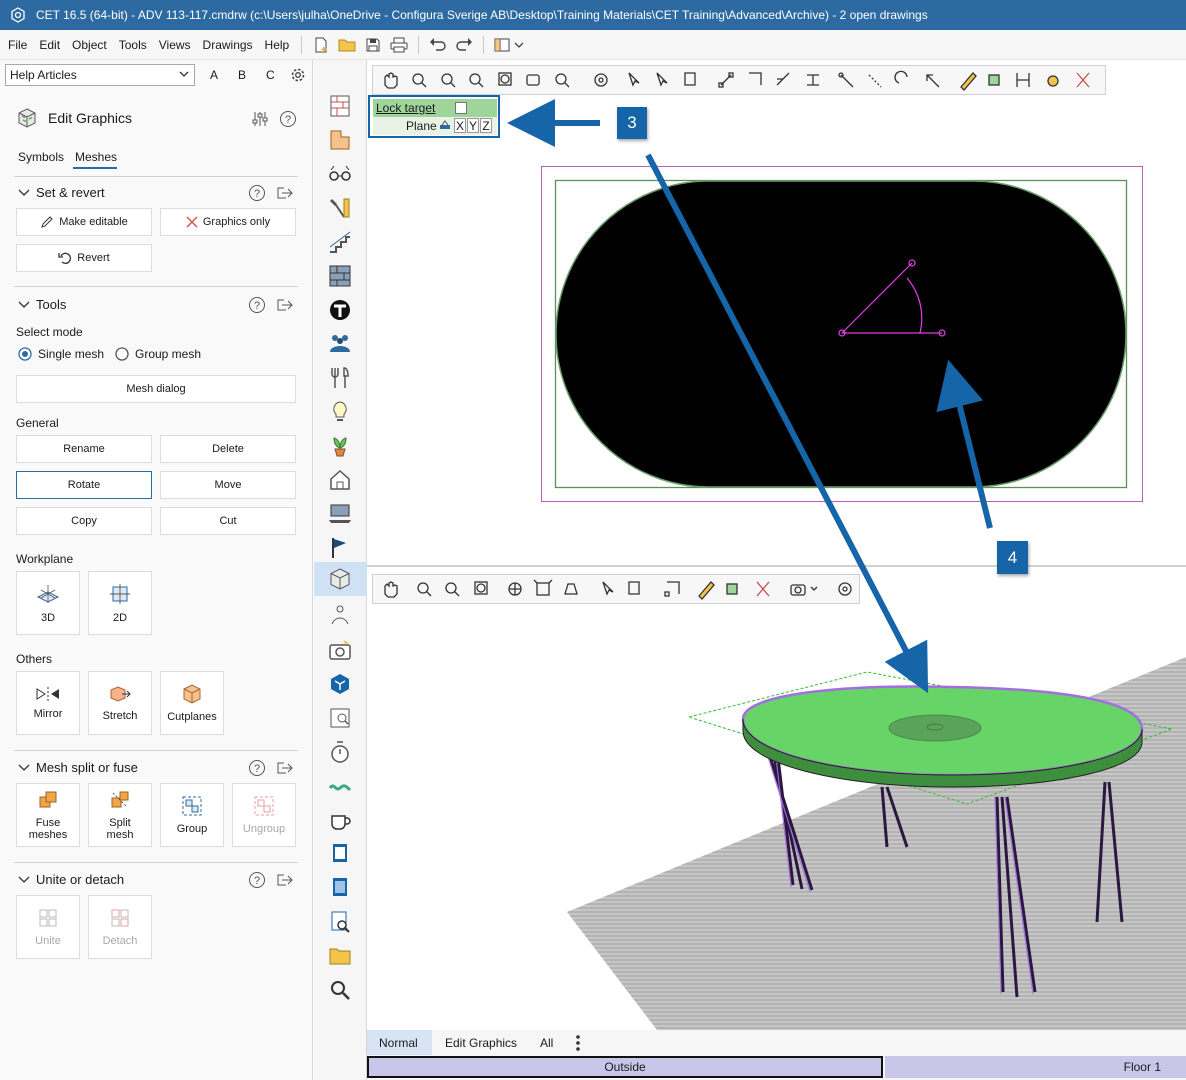  Describe the element at coordinates (89, 45) in the screenshot. I see `menu-object: Object` at that location.